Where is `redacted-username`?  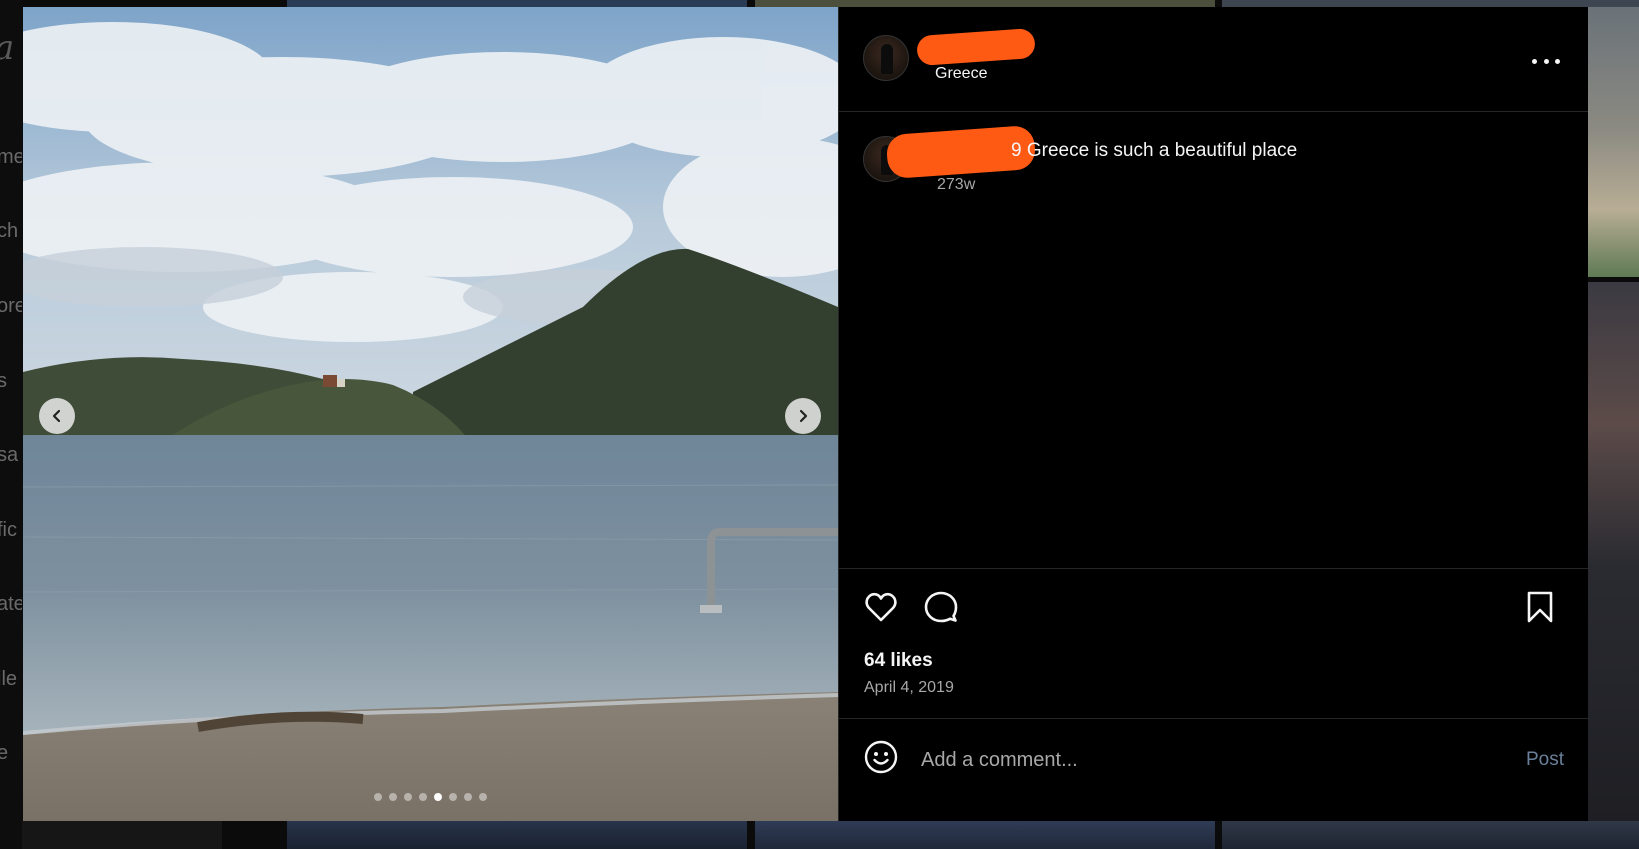 redacted-username is located at coordinates (976, 47).